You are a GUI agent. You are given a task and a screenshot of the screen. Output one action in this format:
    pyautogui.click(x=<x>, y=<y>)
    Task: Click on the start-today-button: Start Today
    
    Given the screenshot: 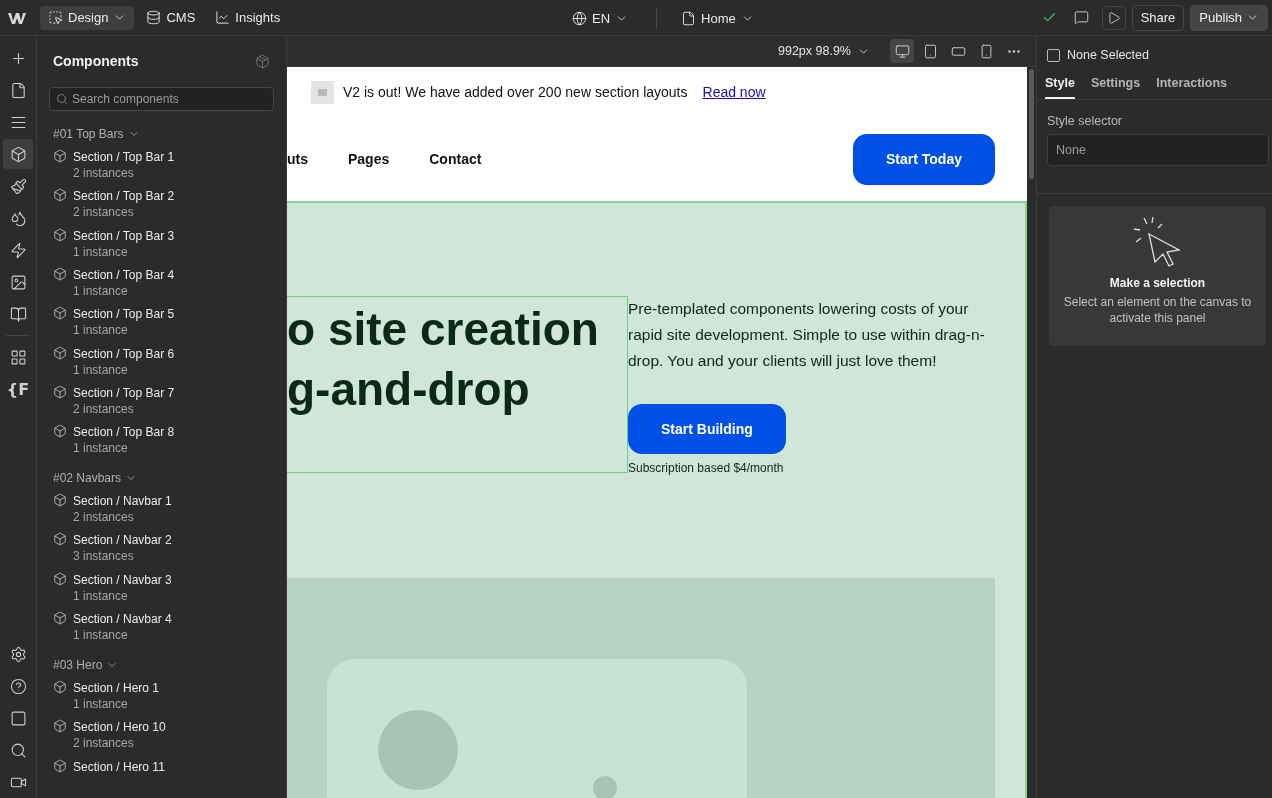 What is the action you would take?
    pyautogui.click(x=924, y=159)
    